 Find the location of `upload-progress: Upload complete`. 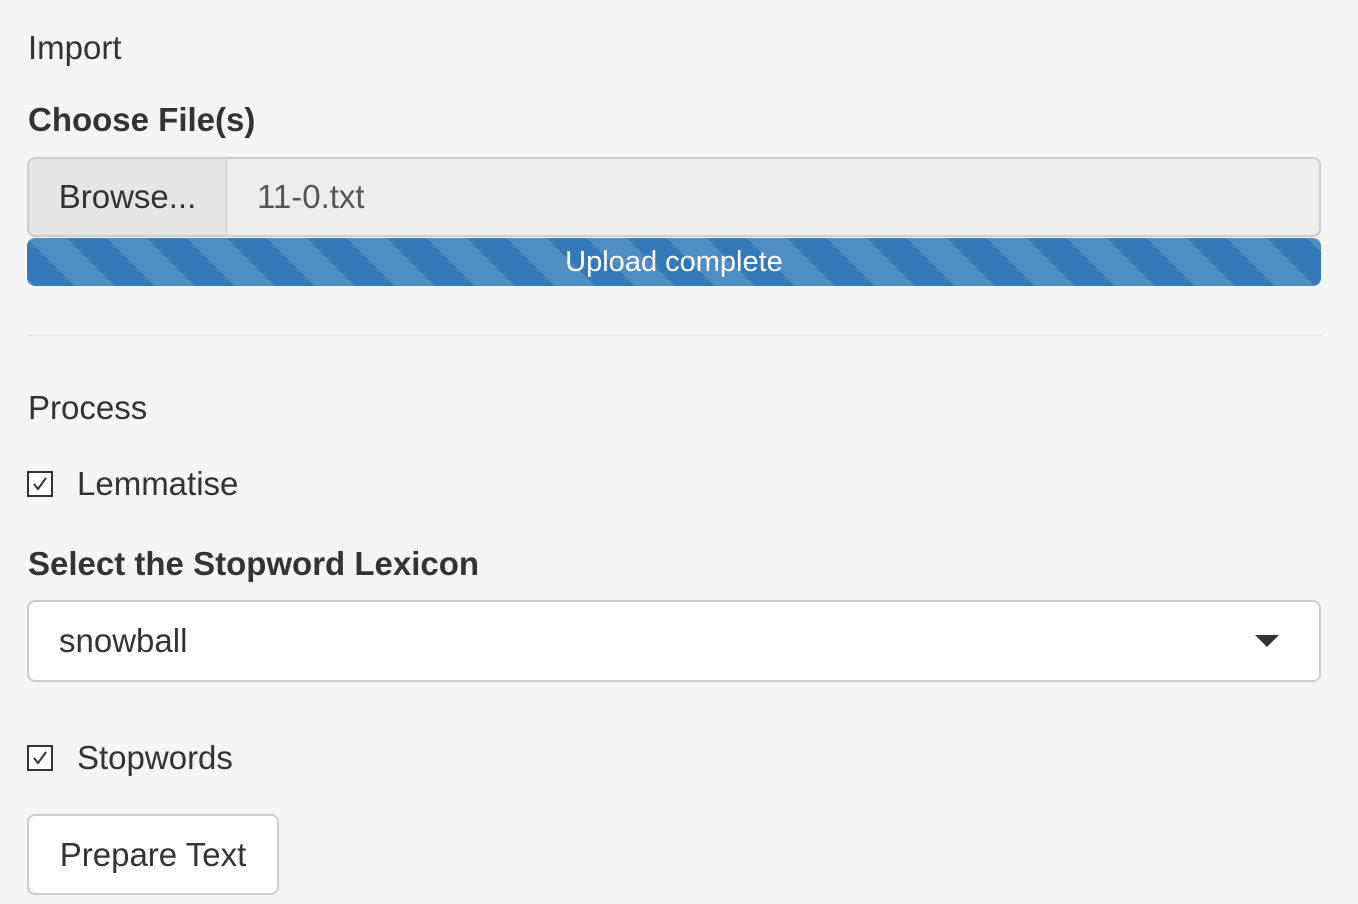

upload-progress: Upload complete is located at coordinates (674, 262).